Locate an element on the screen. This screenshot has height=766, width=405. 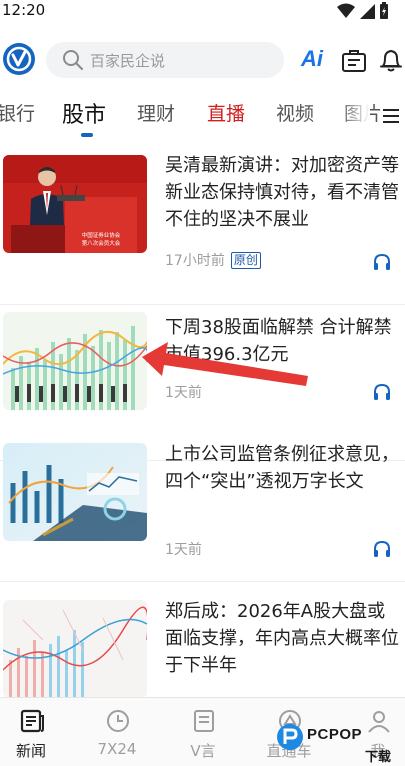
market-trend-image is located at coordinates (75, 649).